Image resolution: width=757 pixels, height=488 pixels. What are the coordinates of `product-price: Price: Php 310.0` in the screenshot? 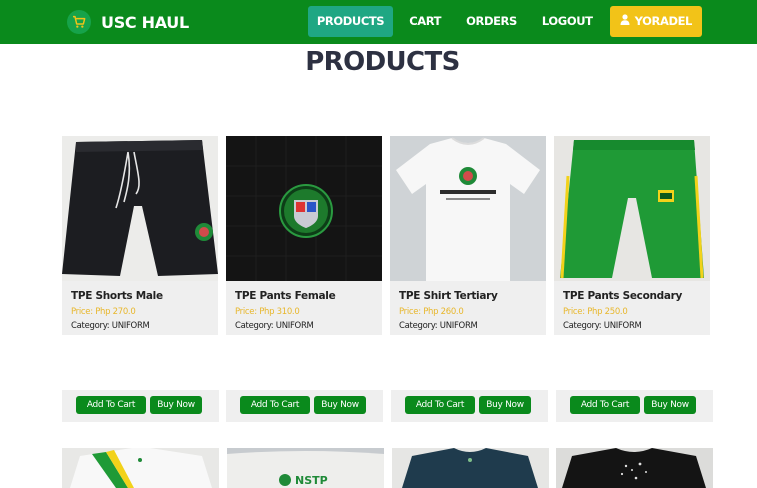 It's located at (267, 312).